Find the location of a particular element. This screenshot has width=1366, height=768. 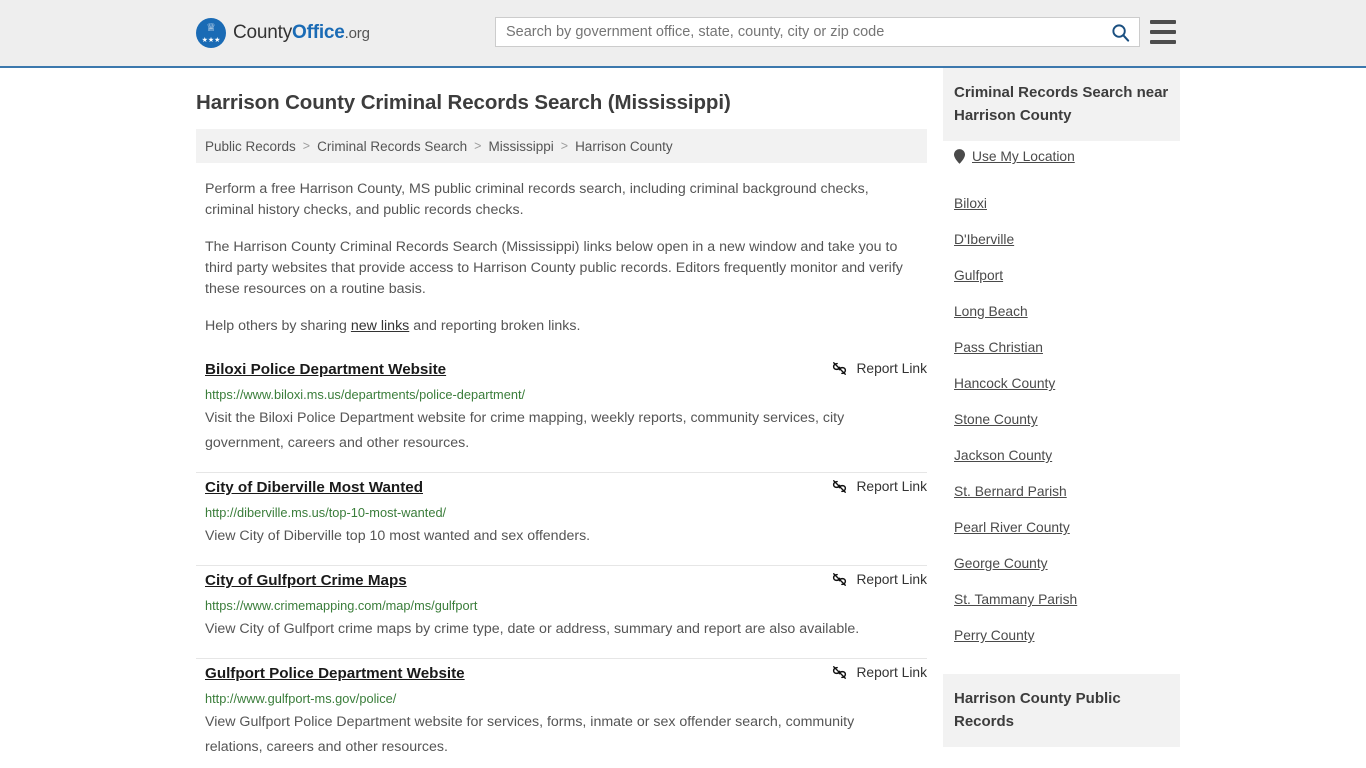

list-item: St. Tammany Parish is located at coordinates (1061, 600).